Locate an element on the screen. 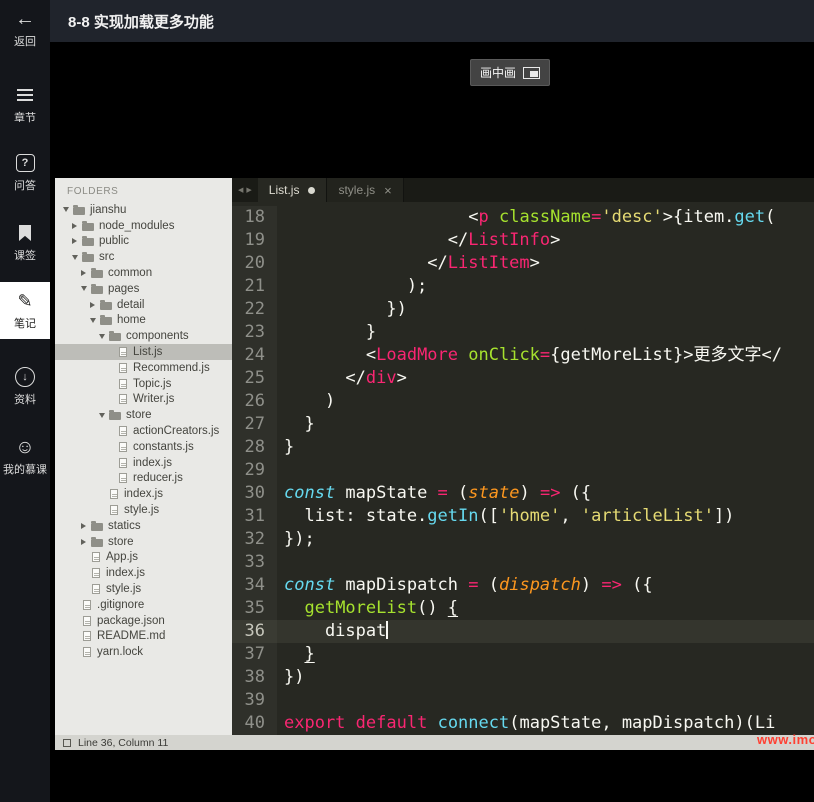  sidebar-item-qa: 问答 is located at coordinates (25, 172).